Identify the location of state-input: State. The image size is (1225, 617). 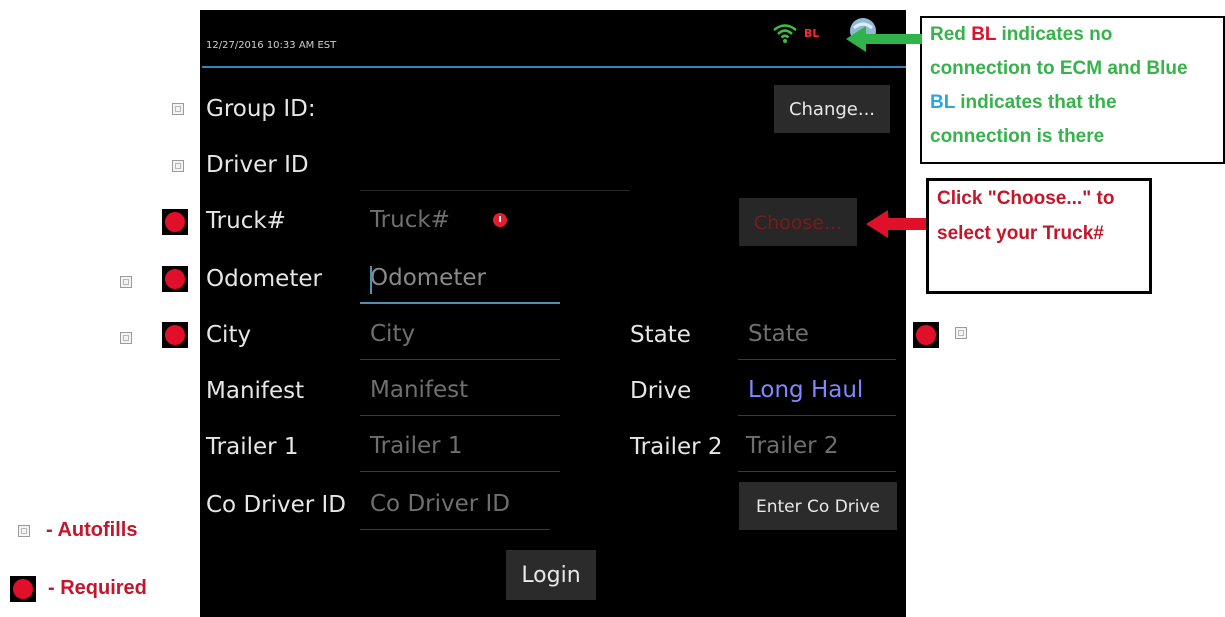
(817, 336).